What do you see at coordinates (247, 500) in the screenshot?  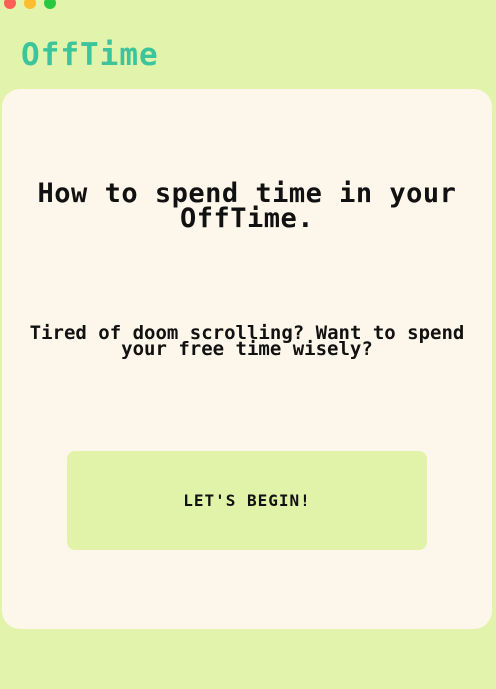 I see `begin-button: LET'S BEGIN!` at bounding box center [247, 500].